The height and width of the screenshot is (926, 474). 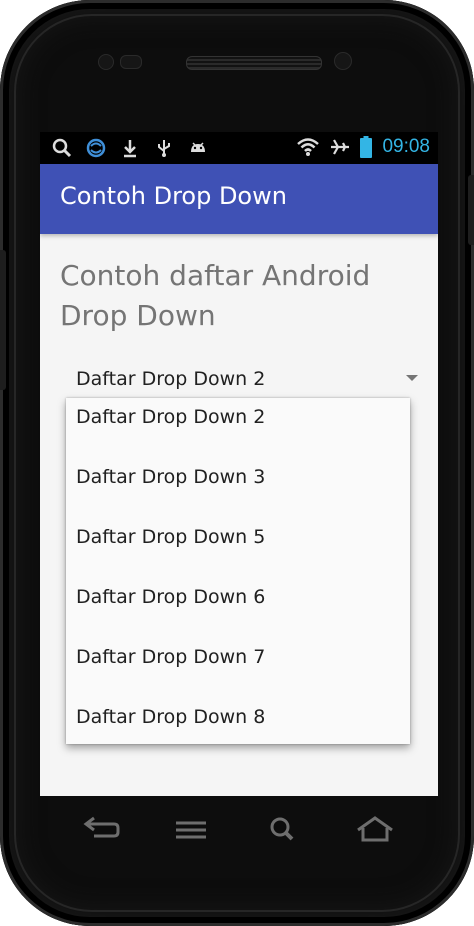 I want to click on dropdown-item: Daftar Drop Down 5, so click(x=238, y=548).